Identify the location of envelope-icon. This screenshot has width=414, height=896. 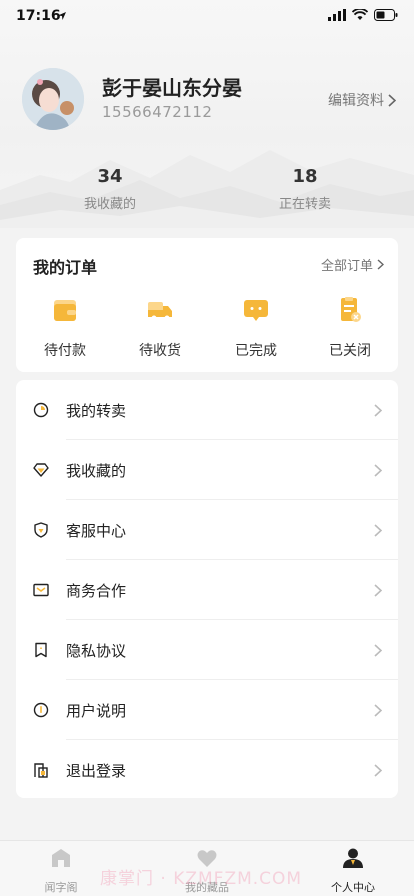
(41, 590).